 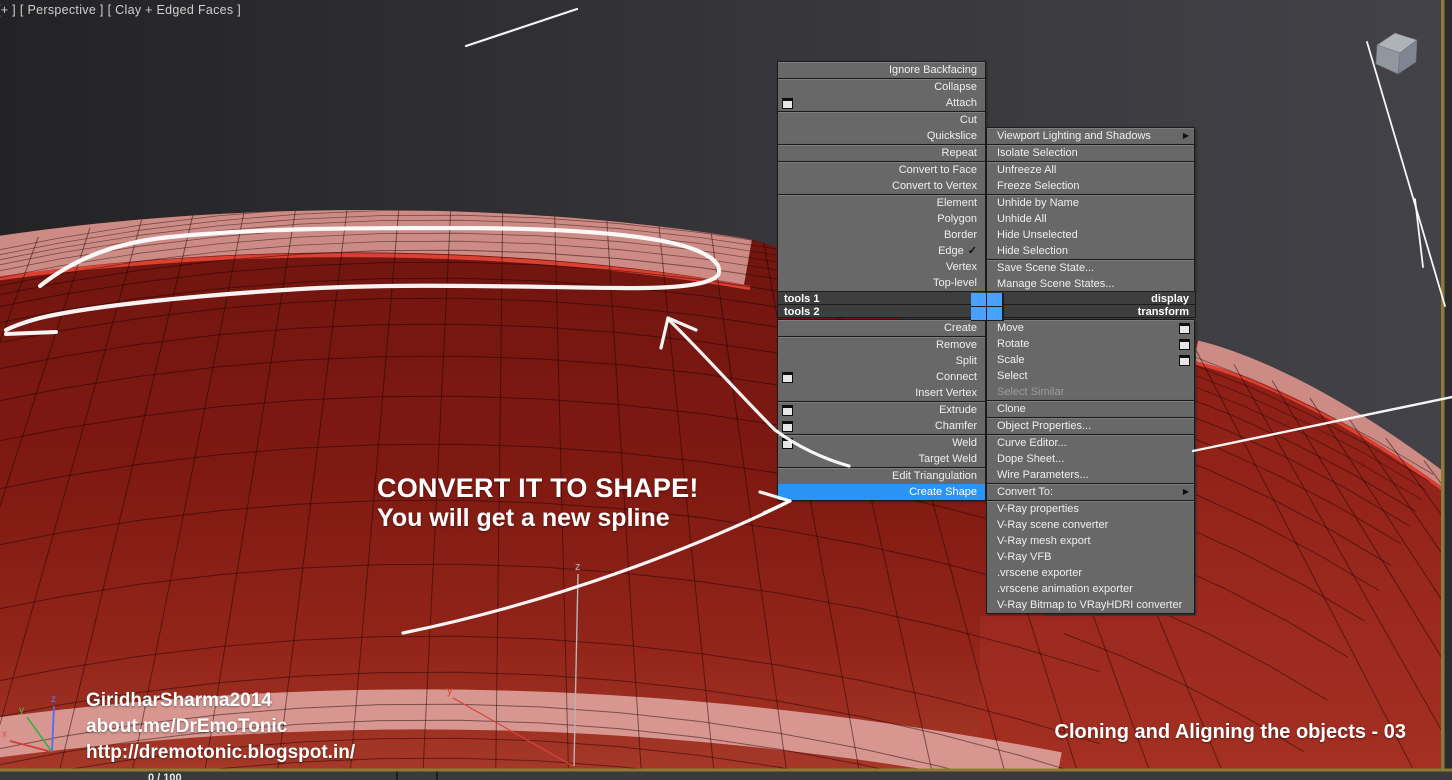 What do you see at coordinates (1090, 392) in the screenshot?
I see `menu-item-select-similar: Select Similar` at bounding box center [1090, 392].